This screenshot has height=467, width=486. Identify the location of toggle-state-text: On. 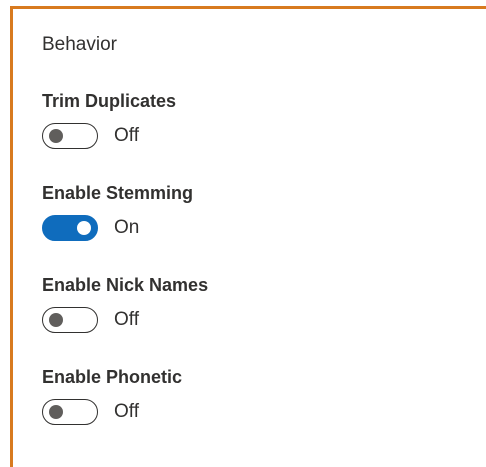
(127, 227).